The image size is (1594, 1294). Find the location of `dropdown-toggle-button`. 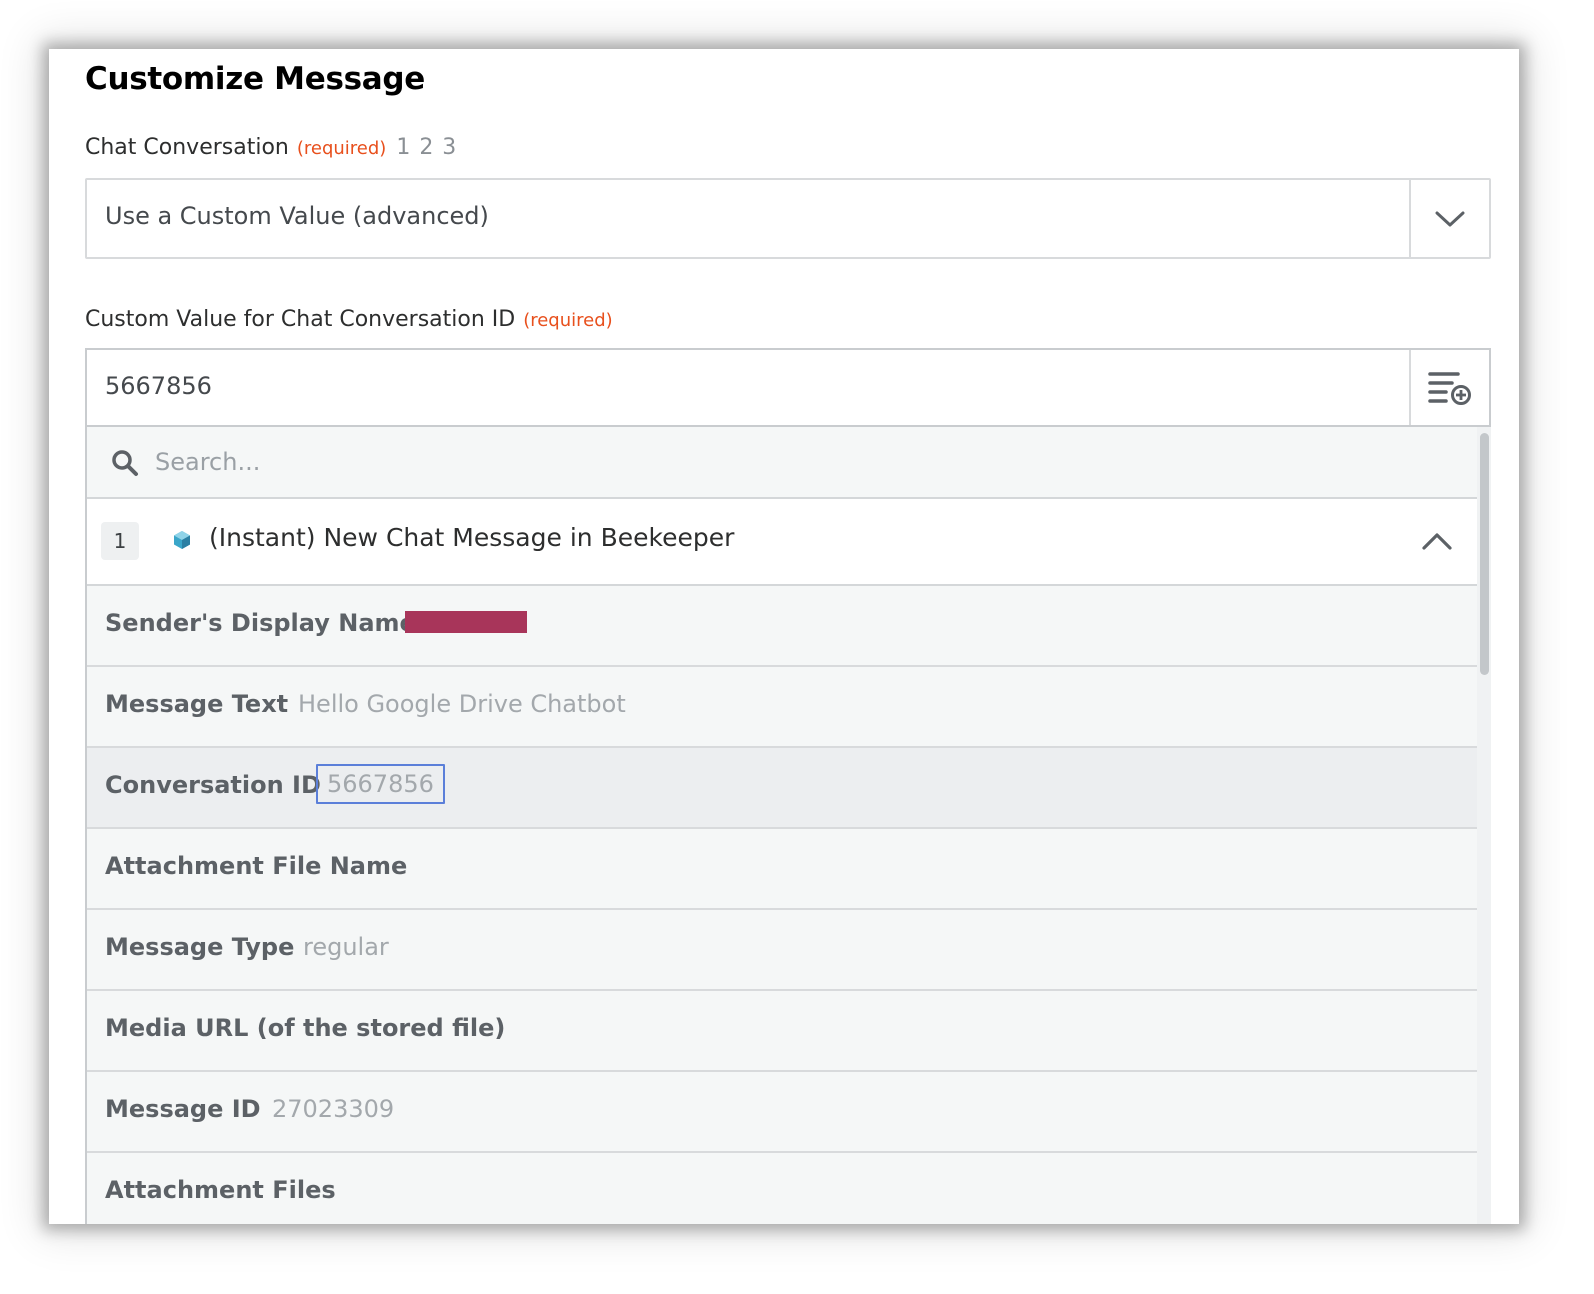

dropdown-toggle-button is located at coordinates (1449, 218).